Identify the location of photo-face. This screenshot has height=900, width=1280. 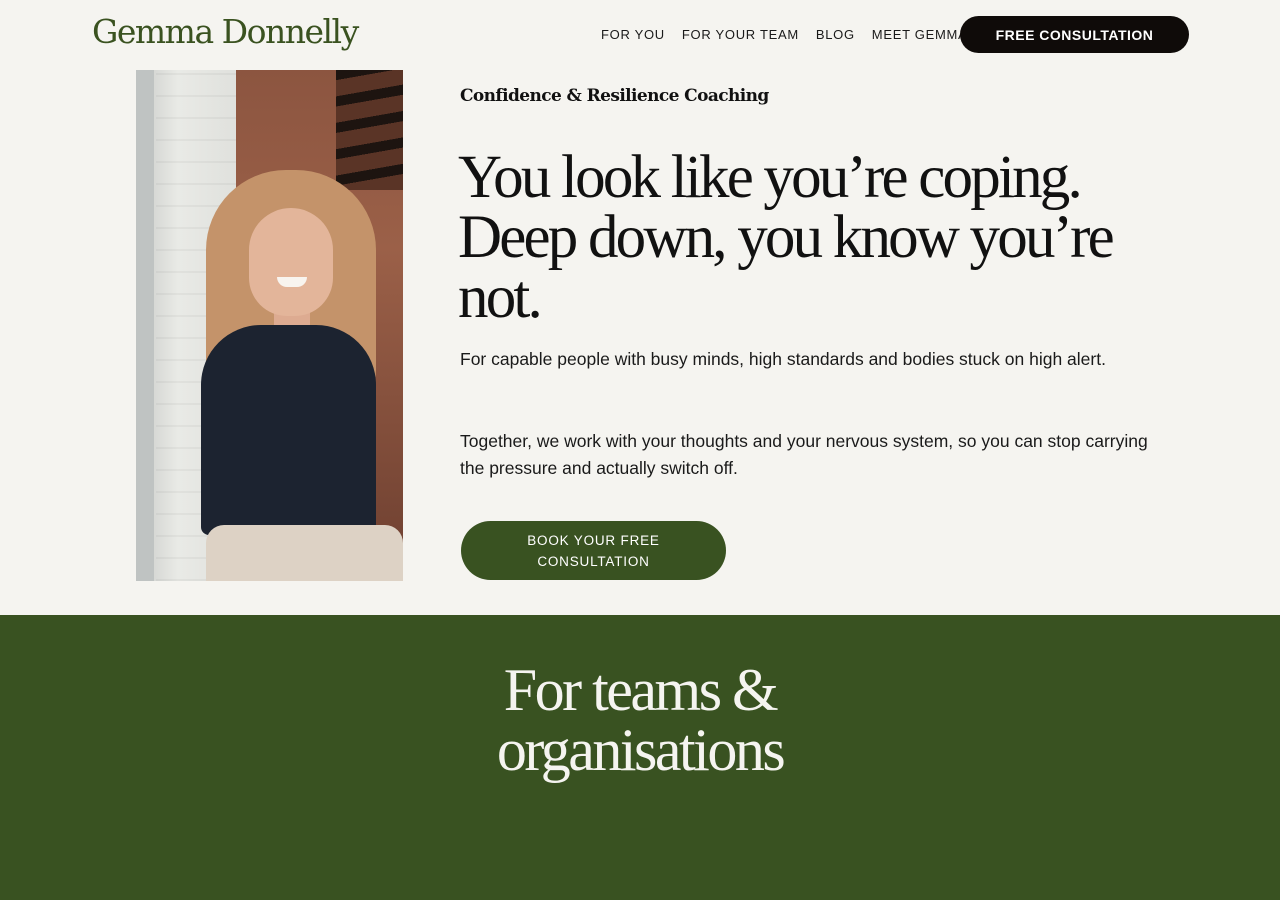
(291, 262).